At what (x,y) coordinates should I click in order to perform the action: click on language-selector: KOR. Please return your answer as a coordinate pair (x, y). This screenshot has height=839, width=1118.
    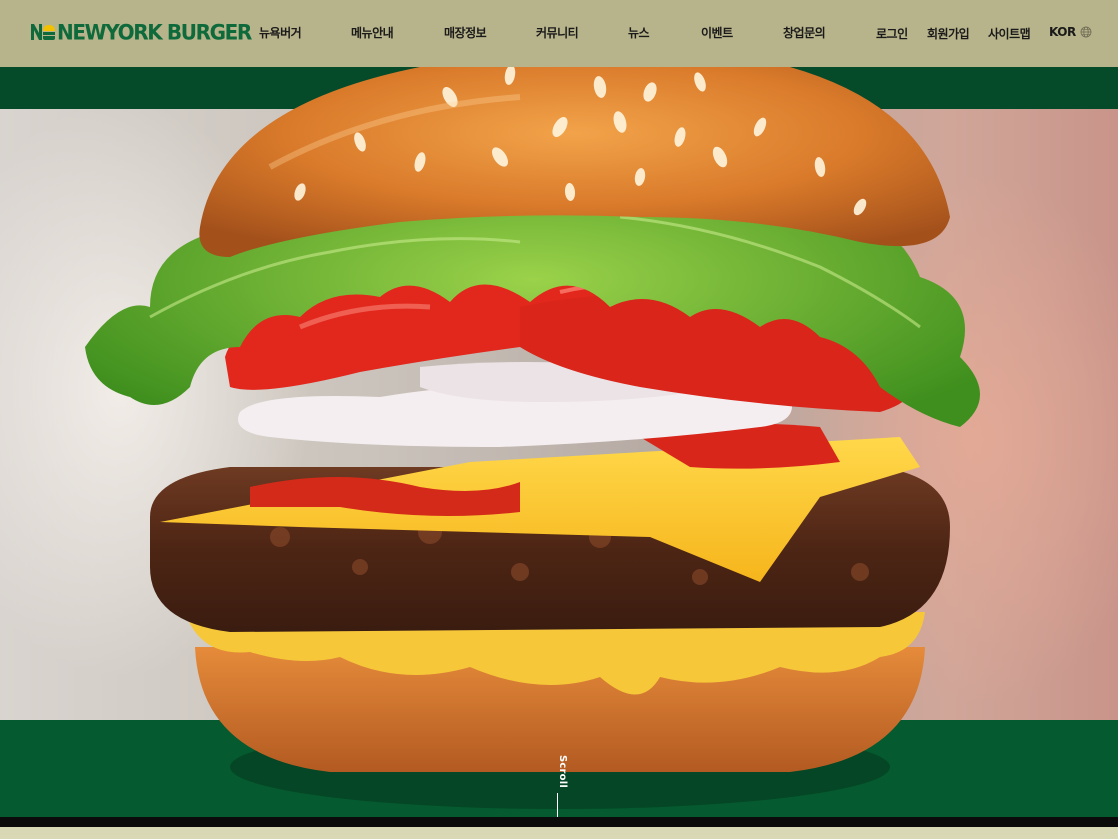
    Looking at the image, I should click on (1070, 32).